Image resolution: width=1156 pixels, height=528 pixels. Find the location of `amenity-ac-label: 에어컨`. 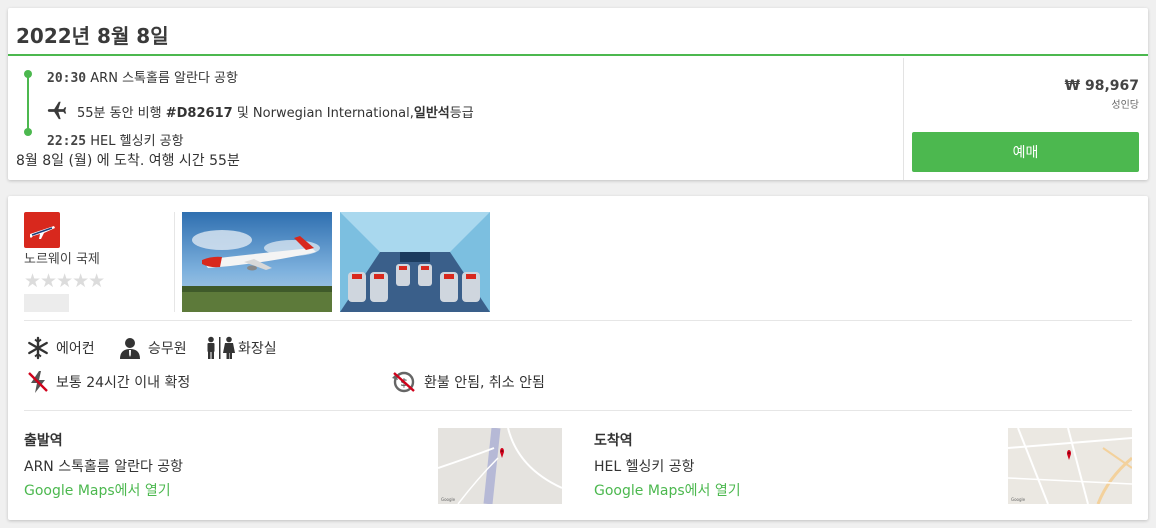

amenity-ac-label: 에어컨 is located at coordinates (75, 349).